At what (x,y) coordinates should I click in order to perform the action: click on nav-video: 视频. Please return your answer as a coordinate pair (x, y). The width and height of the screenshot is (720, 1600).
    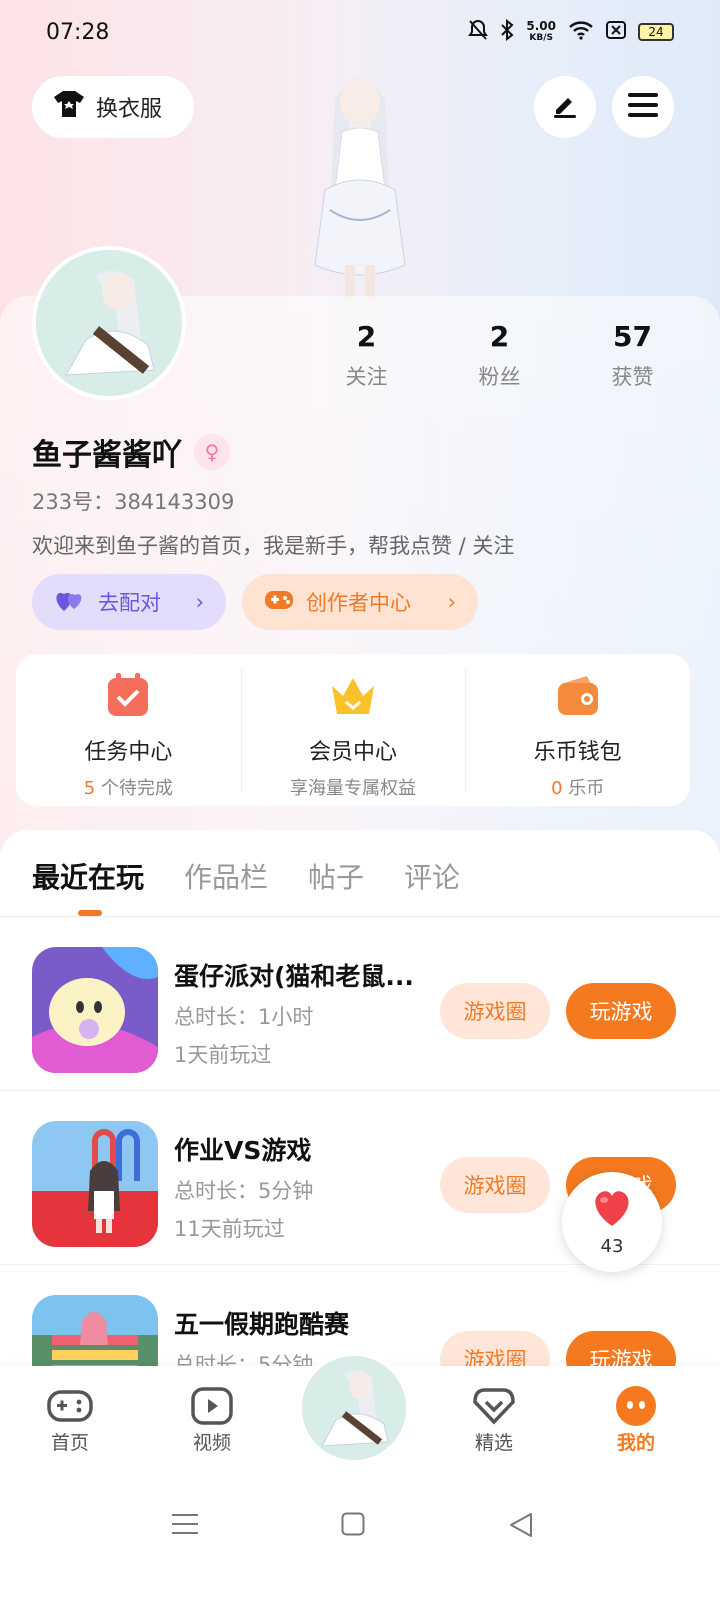
    Looking at the image, I should click on (212, 1419).